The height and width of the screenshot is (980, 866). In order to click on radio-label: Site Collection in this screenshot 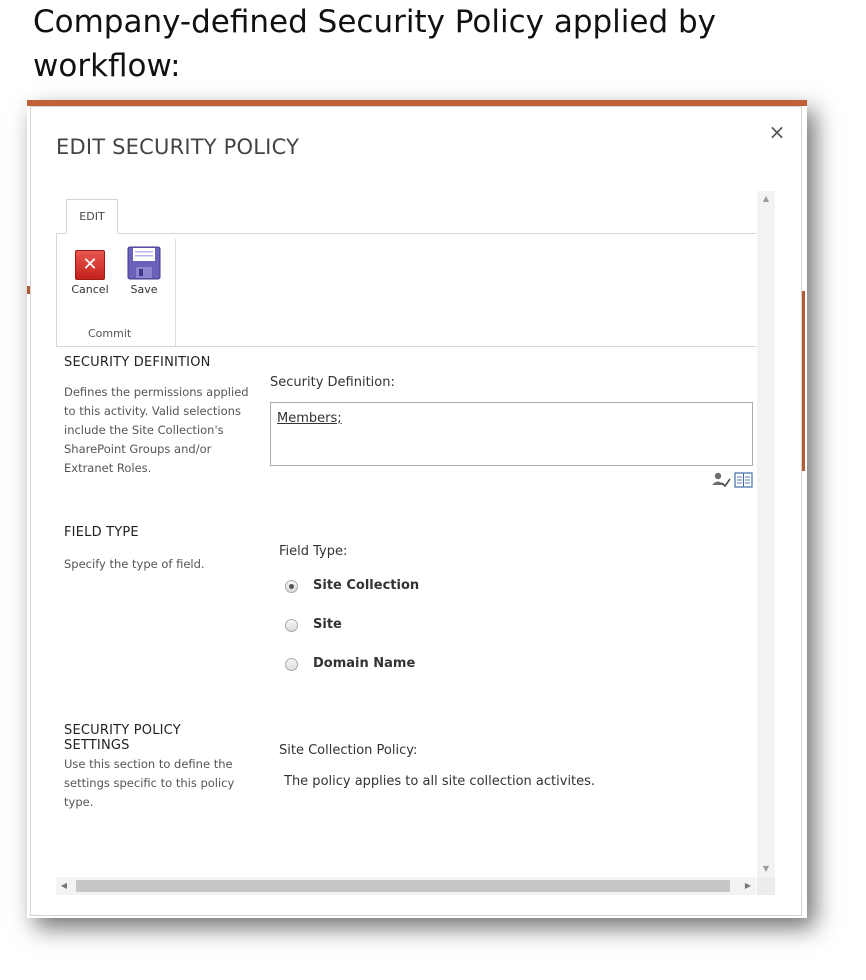, I will do `click(366, 585)`.